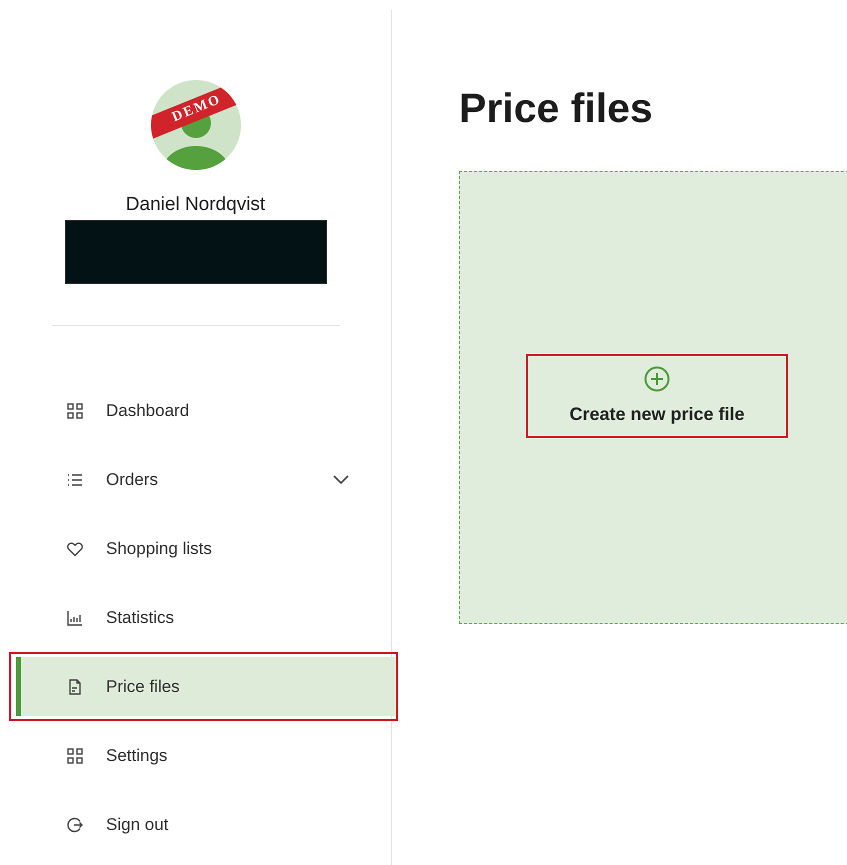 The image size is (847, 865). Describe the element at coordinates (556, 109) in the screenshot. I see `page-title: Price files` at that location.